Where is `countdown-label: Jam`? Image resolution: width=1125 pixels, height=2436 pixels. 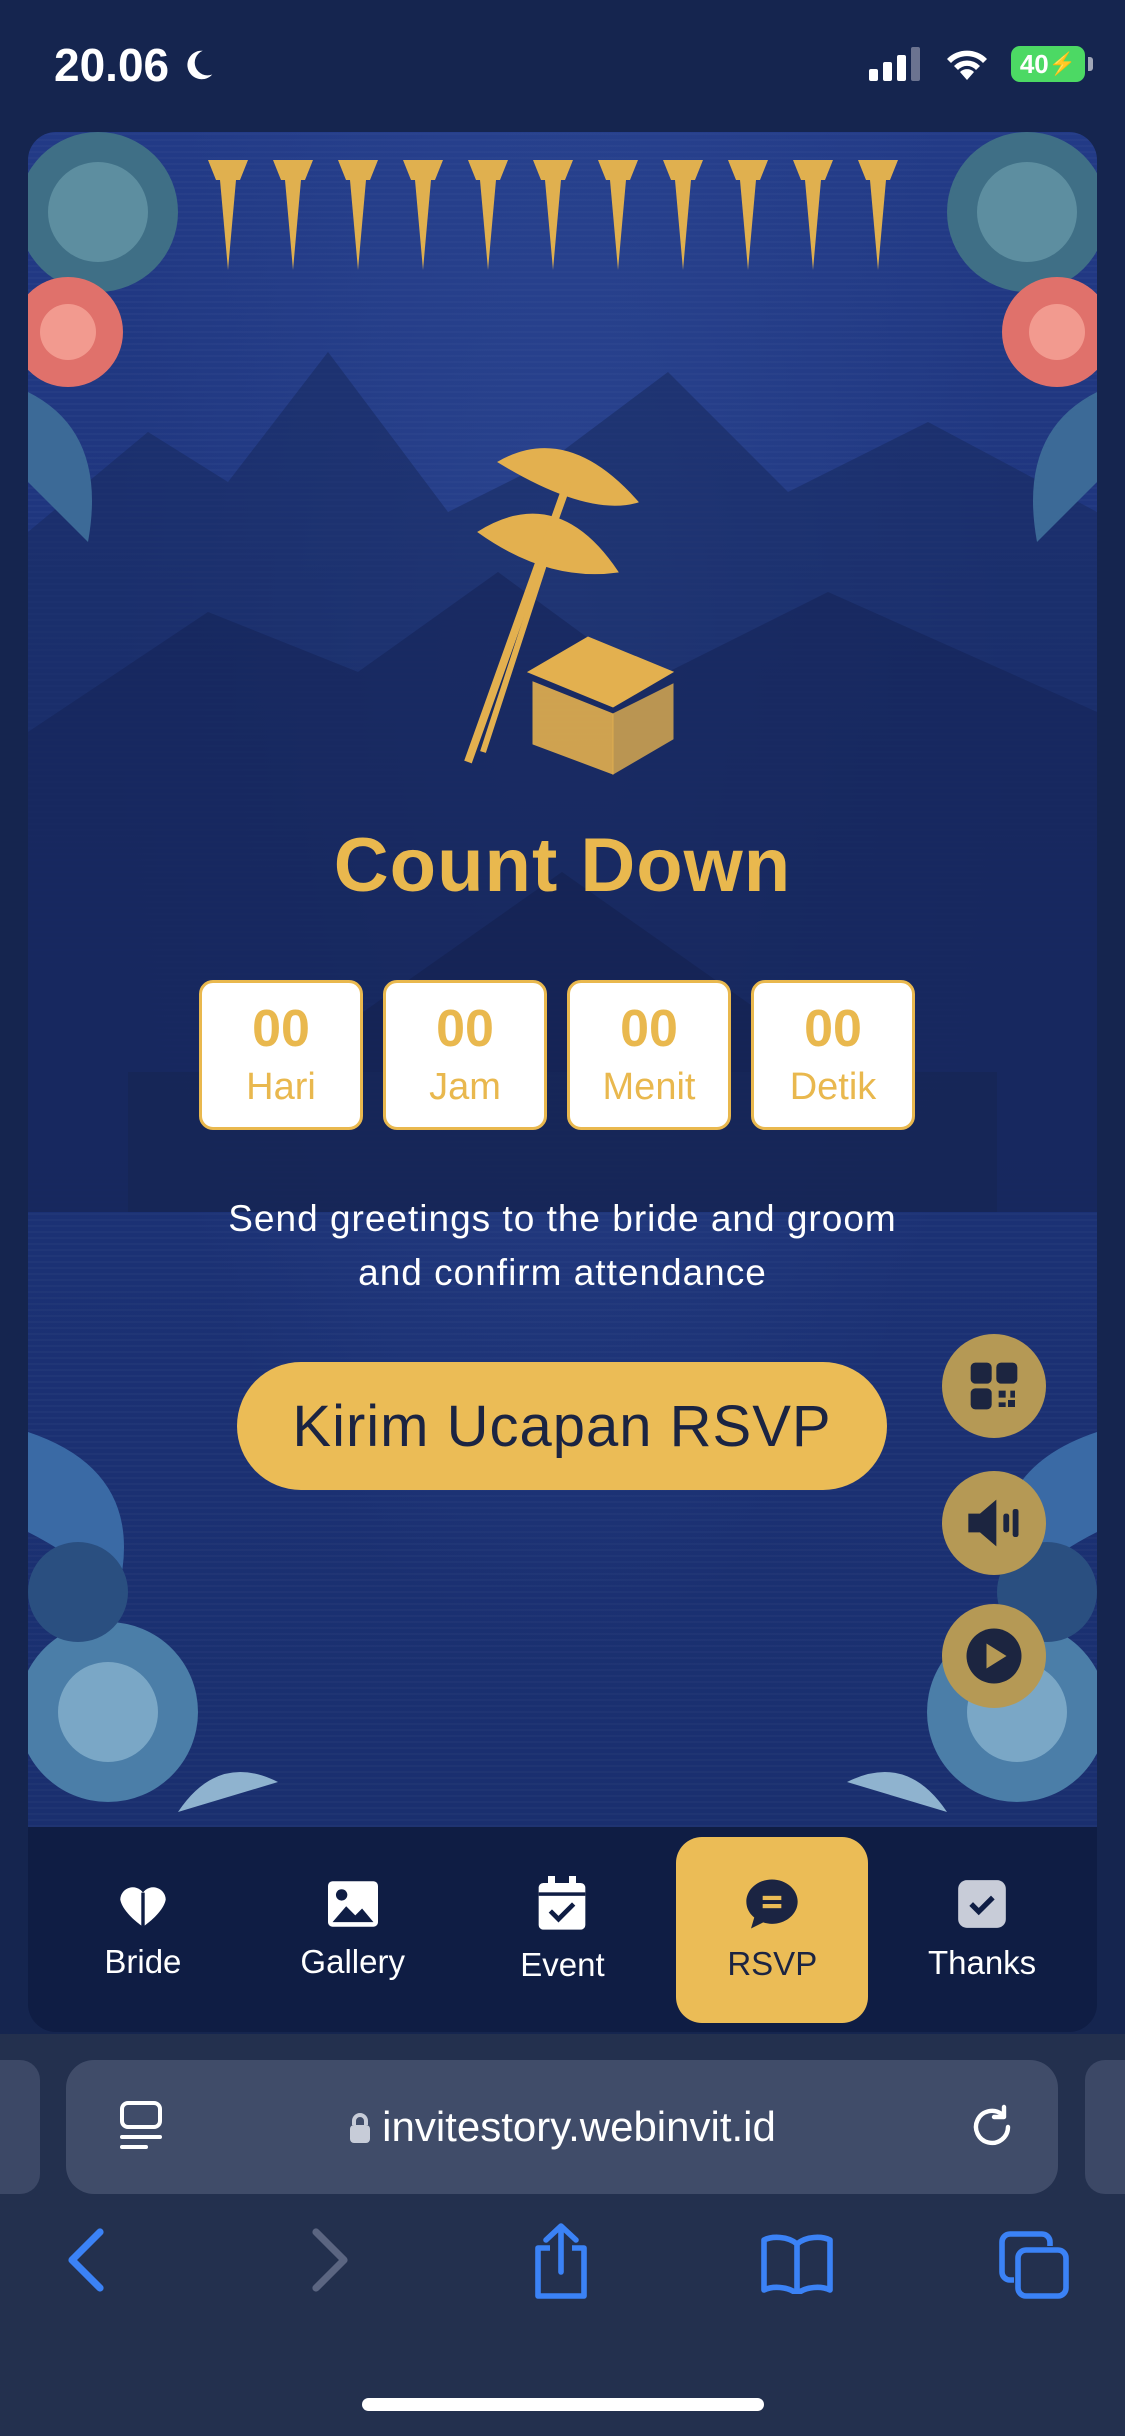
countdown-label: Jam is located at coordinates (465, 1087).